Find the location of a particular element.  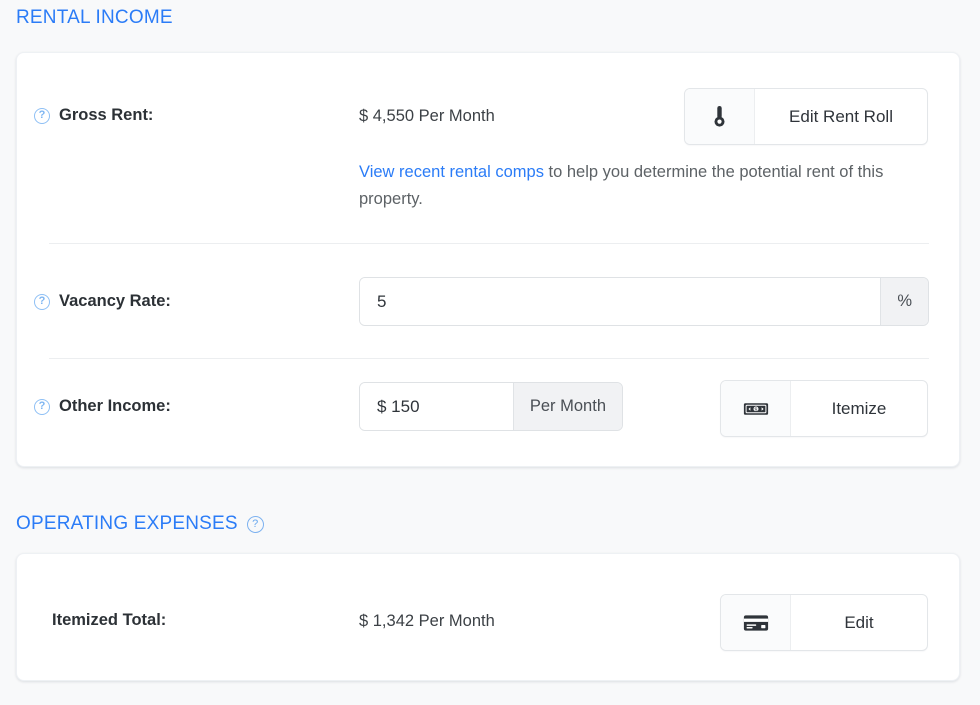

itemized-total-value: $ 1,342 Per Month is located at coordinates (427, 621).